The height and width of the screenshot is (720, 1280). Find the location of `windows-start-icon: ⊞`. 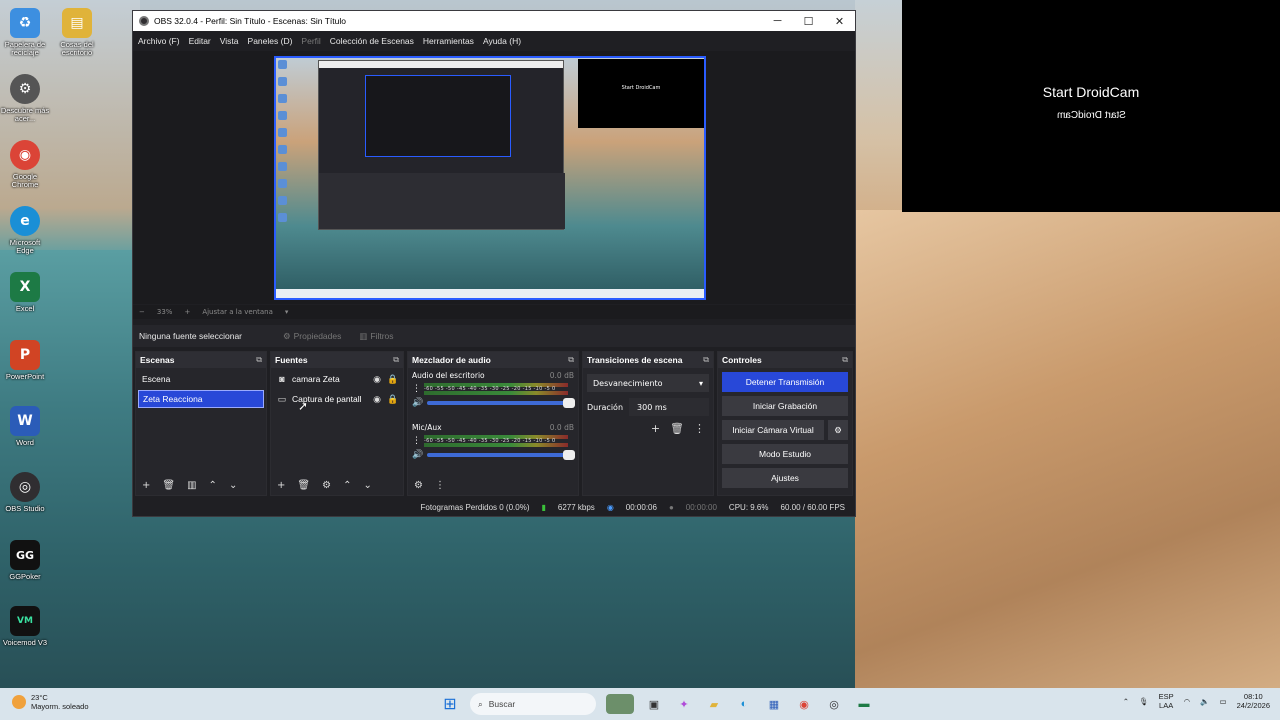

windows-start-icon: ⊞ is located at coordinates (450, 704).